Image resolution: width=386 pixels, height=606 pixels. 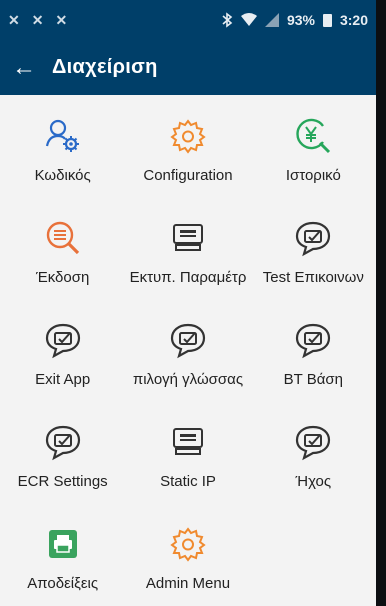 I want to click on menu-item-label: Exit App, so click(x=63, y=379).